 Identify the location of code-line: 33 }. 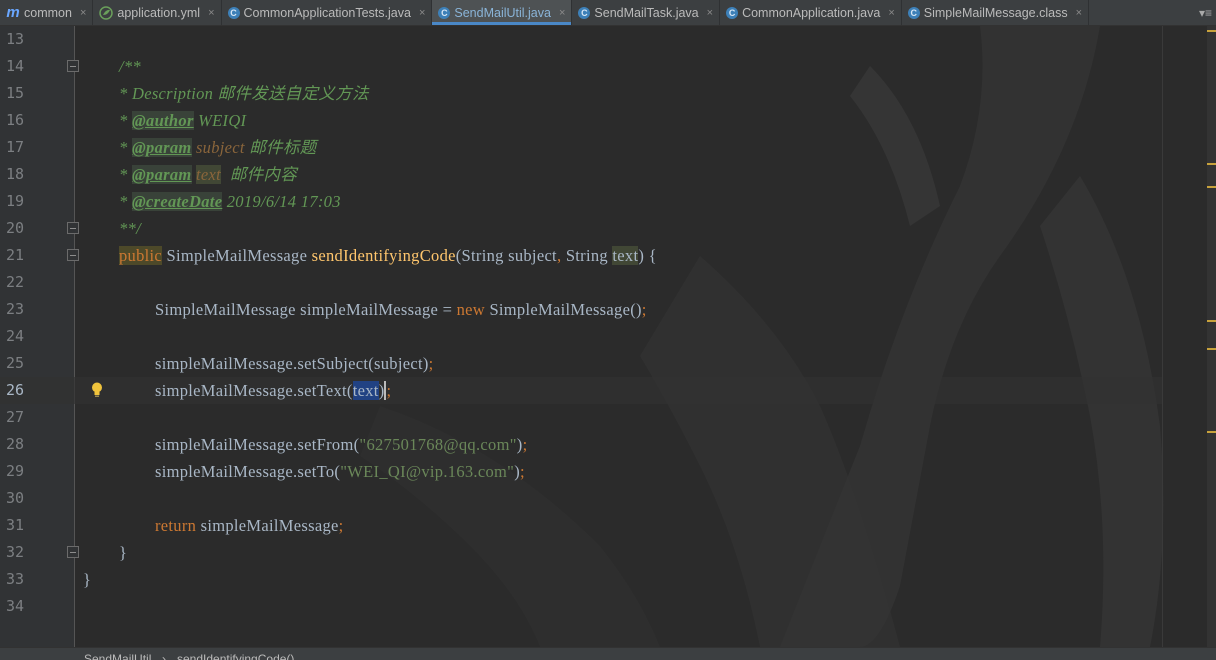
(581, 579).